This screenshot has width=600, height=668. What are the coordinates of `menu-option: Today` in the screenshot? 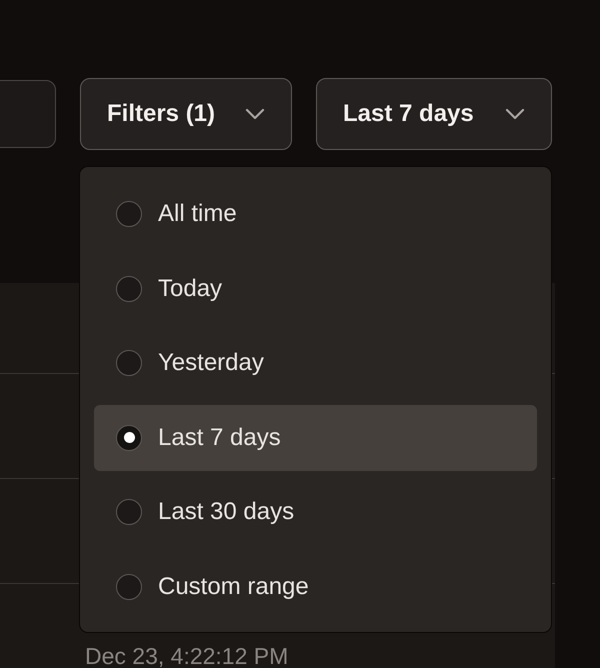 It's located at (315, 289).